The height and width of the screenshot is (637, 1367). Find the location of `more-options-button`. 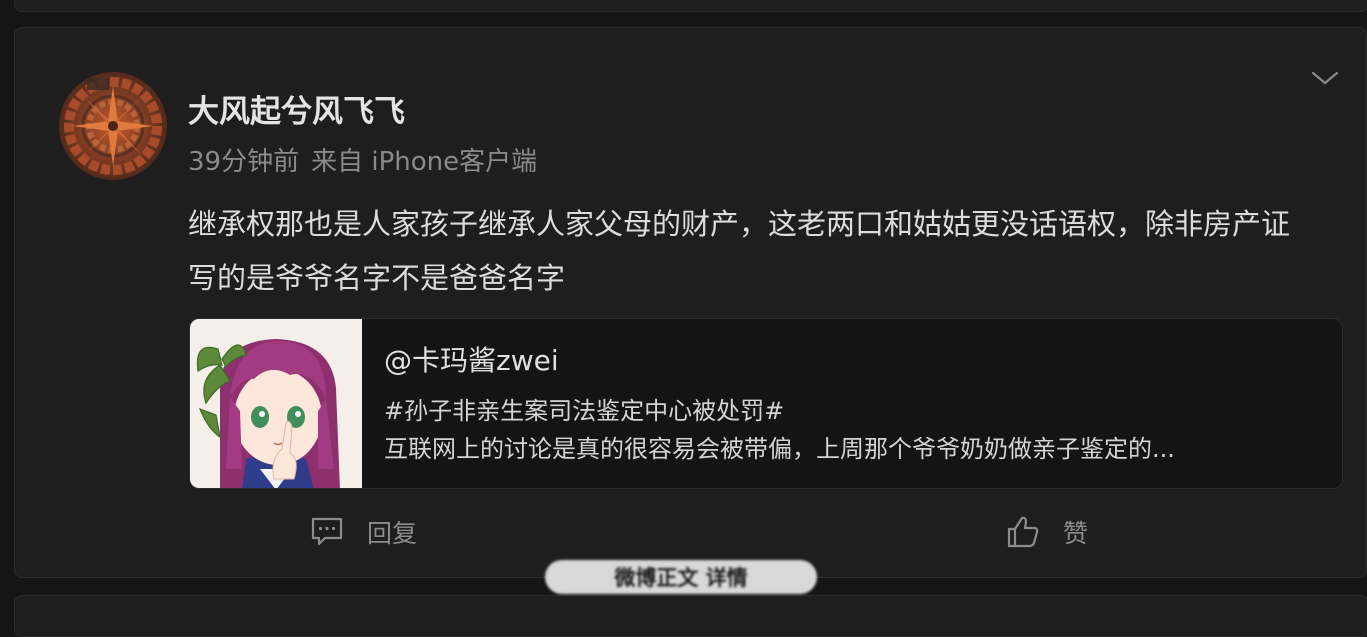

more-options-button is located at coordinates (1325, 78).